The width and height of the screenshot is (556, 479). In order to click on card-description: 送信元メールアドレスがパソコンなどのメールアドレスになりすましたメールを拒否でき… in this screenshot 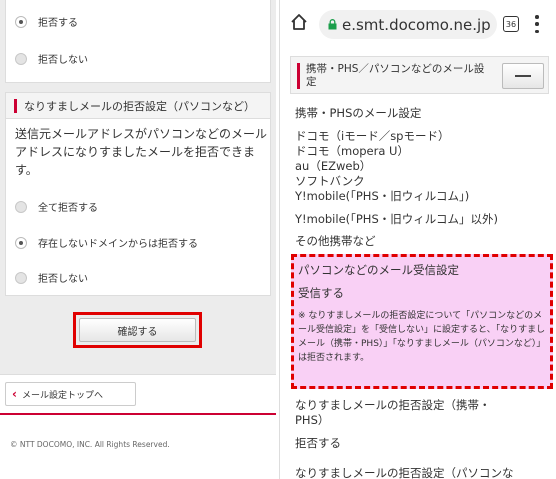, I will do `click(141, 152)`.